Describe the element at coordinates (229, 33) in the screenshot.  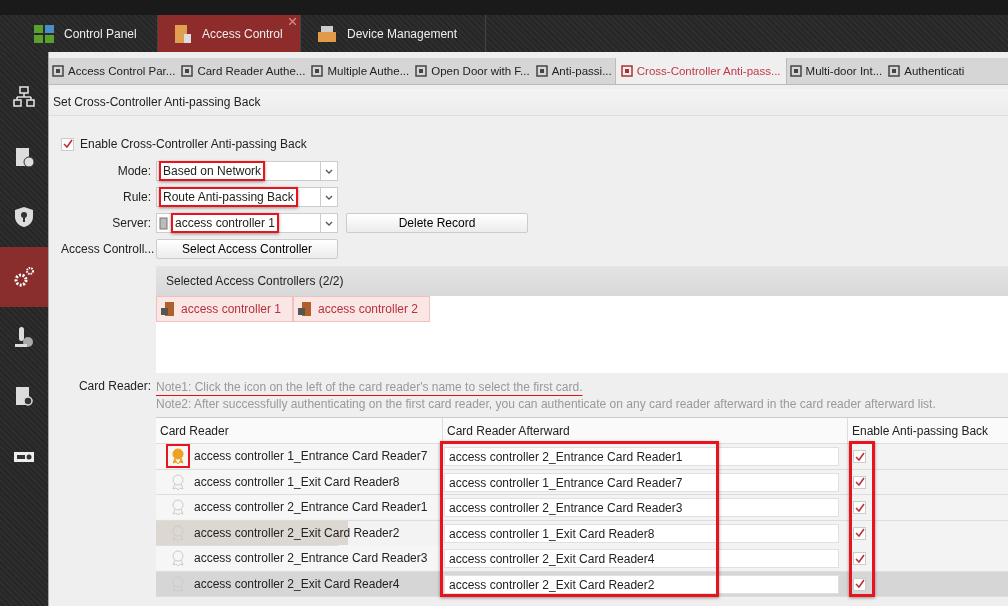
I see `module-tab: Access Control` at that location.